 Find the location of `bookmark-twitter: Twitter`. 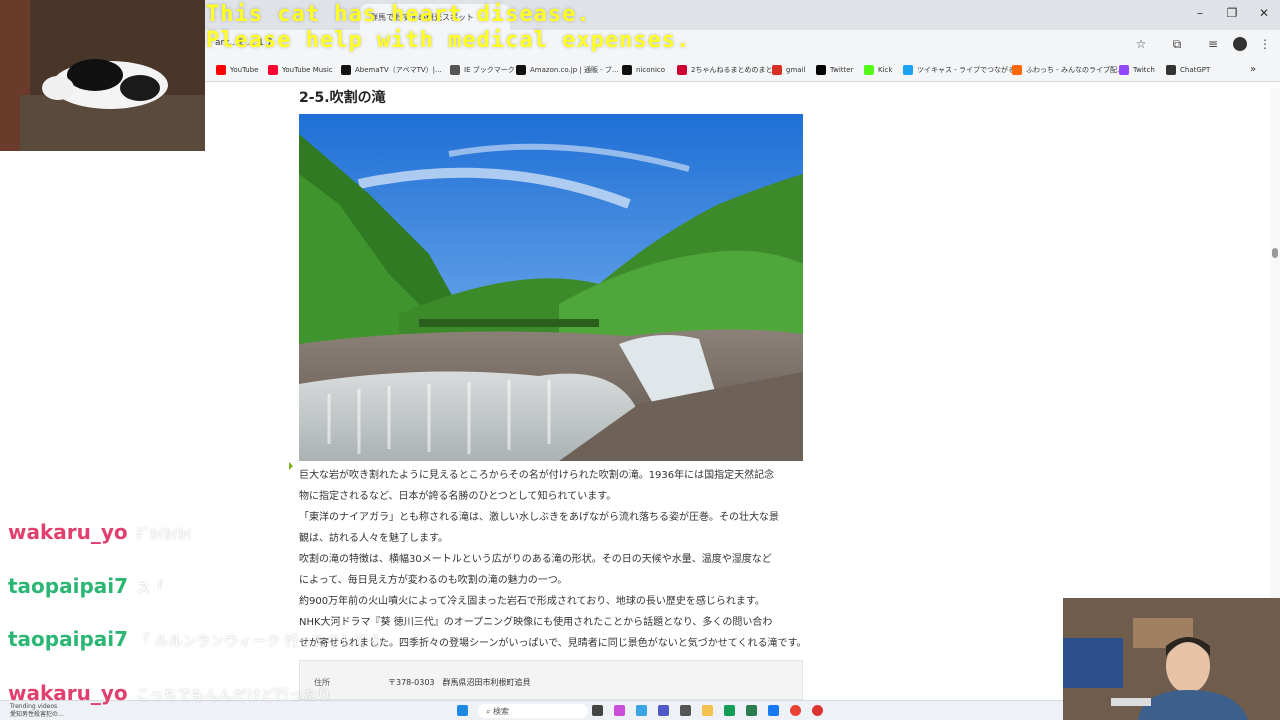

bookmark-twitter: Twitter is located at coordinates (834, 70).